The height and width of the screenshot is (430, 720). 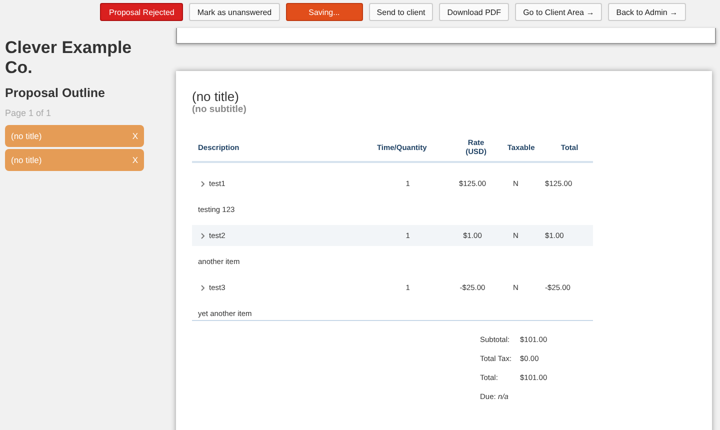 I want to click on toolbar-button: Back to Admin →, so click(x=647, y=12).